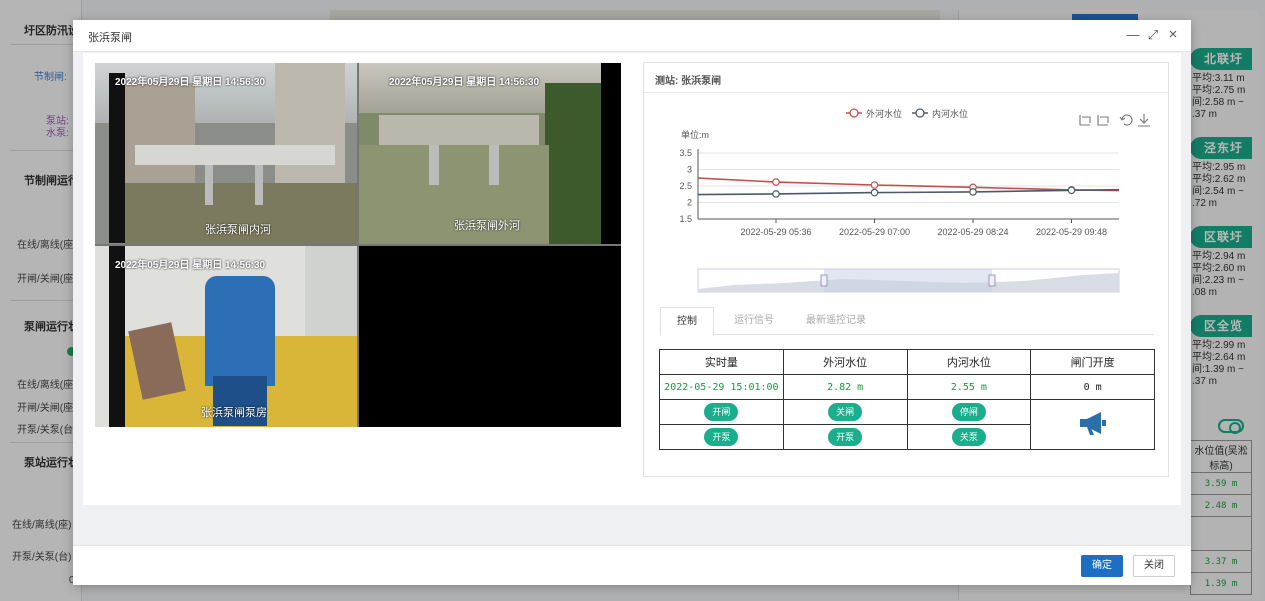  I want to click on outer-river-level: 2.82 m, so click(845, 387).